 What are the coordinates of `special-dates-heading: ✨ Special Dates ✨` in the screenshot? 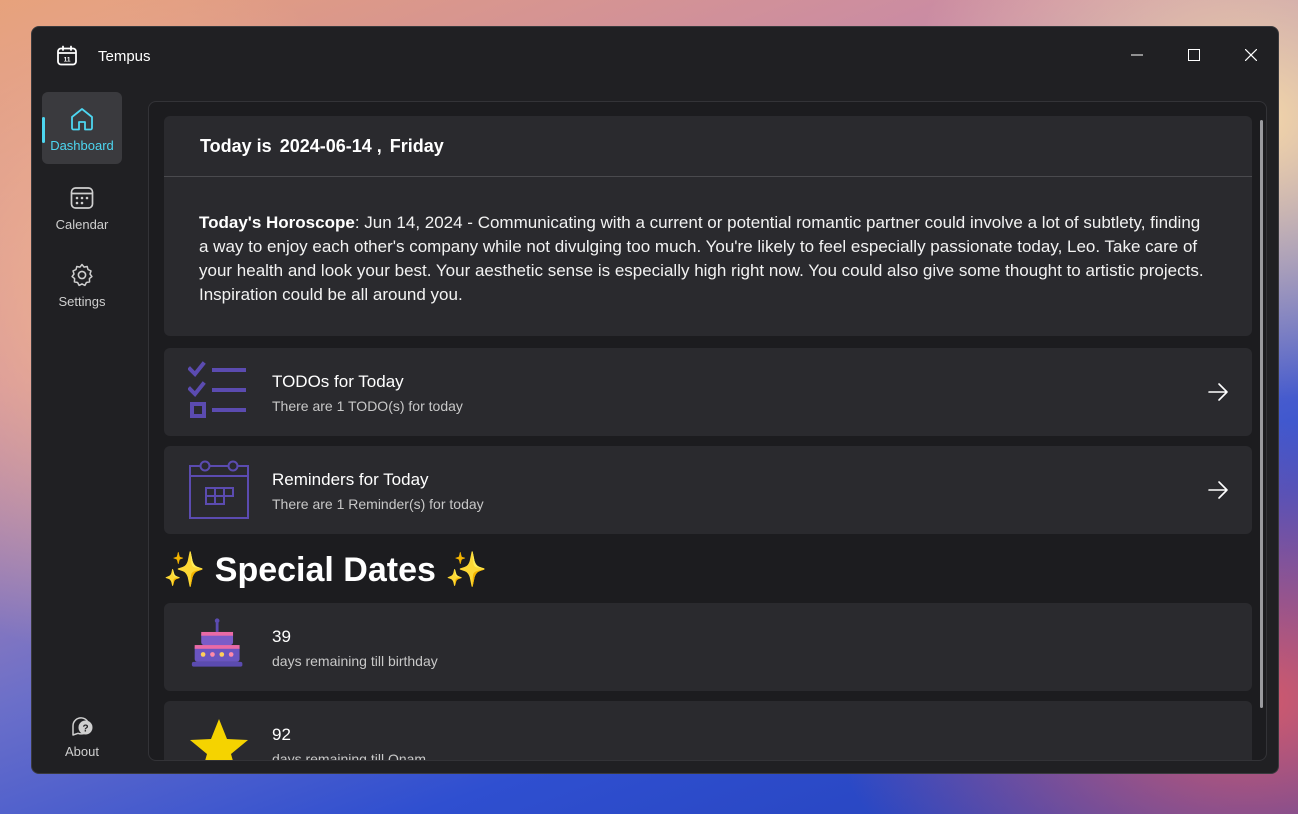 It's located at (325, 570).